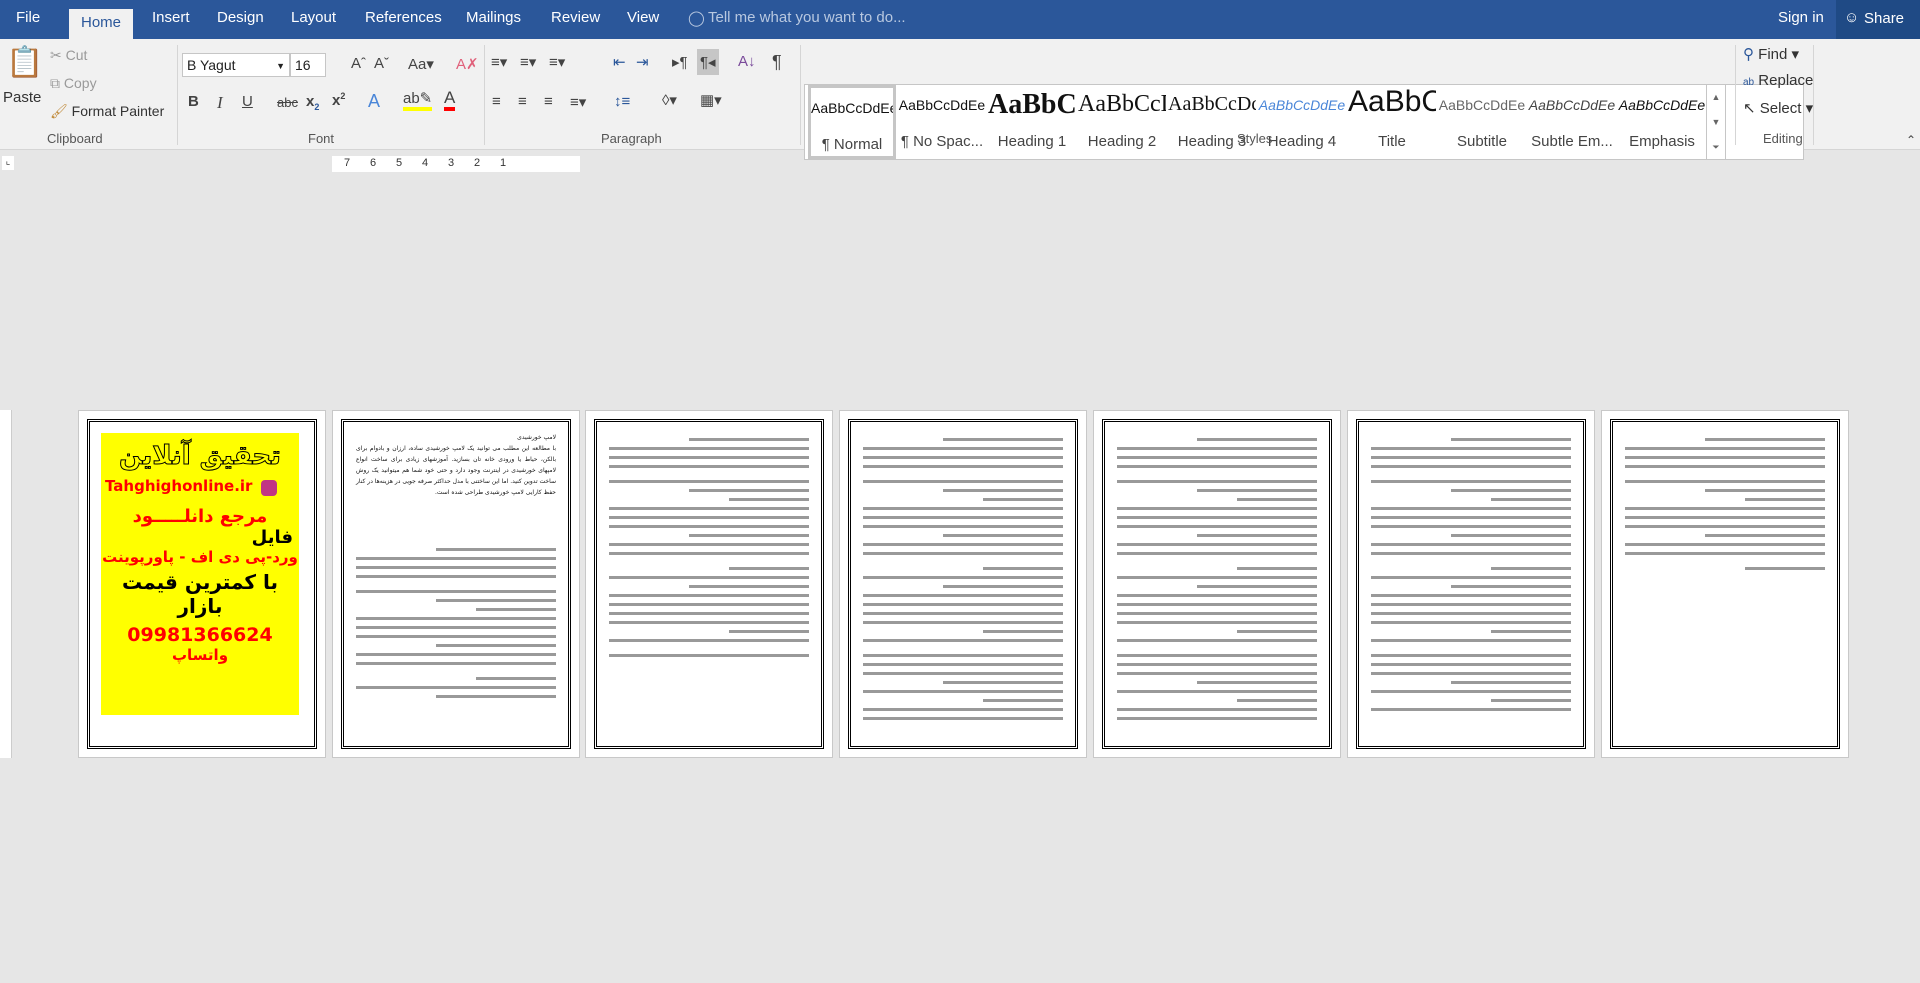 The image size is (1920, 983). Describe the element at coordinates (1716, 122) in the screenshot. I see `styles-scroll: ▲ ▼ ⏷` at that location.